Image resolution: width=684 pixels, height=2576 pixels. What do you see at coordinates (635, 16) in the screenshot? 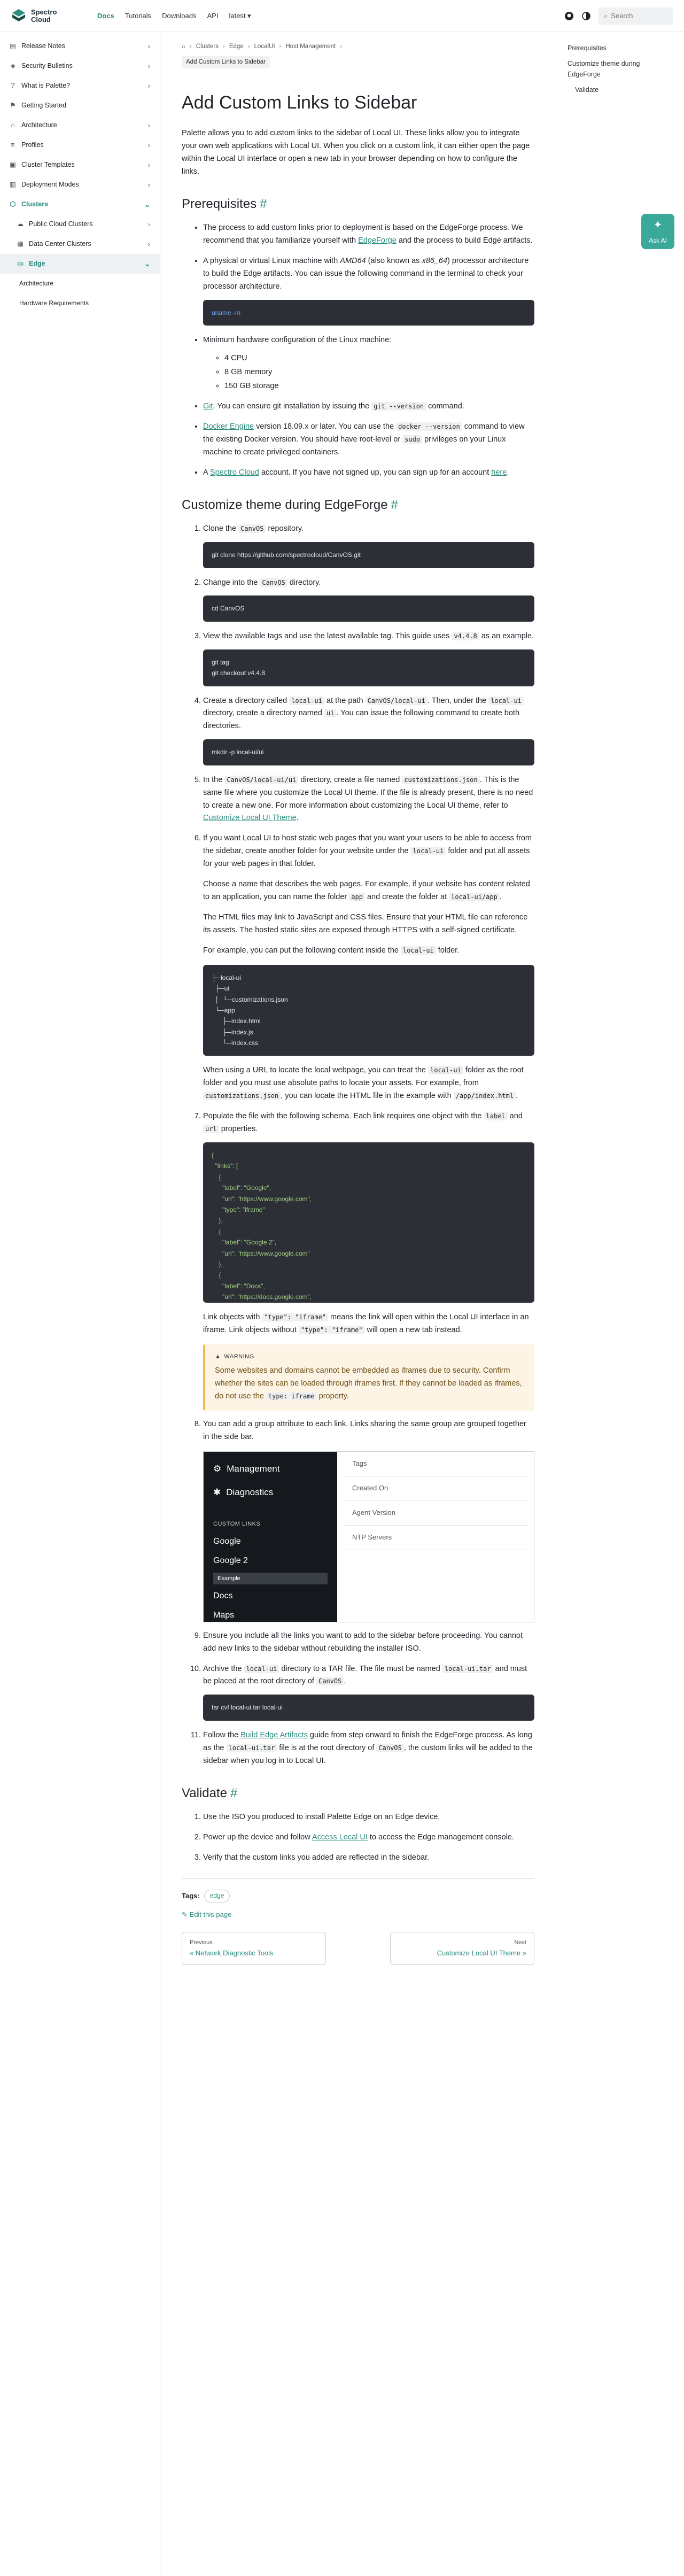
I see `search-input: ⌕ Search` at bounding box center [635, 16].